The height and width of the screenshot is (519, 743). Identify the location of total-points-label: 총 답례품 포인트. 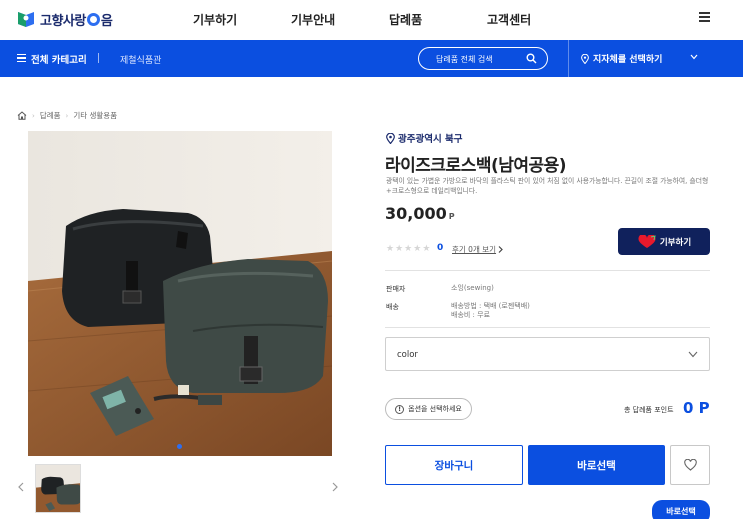
(649, 410).